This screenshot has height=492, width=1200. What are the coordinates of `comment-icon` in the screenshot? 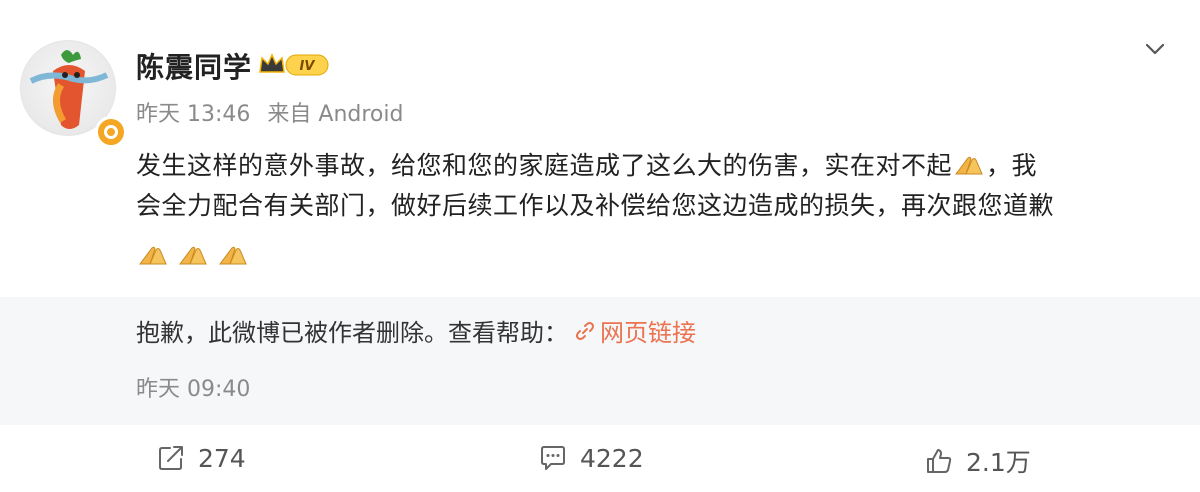 It's located at (553, 458).